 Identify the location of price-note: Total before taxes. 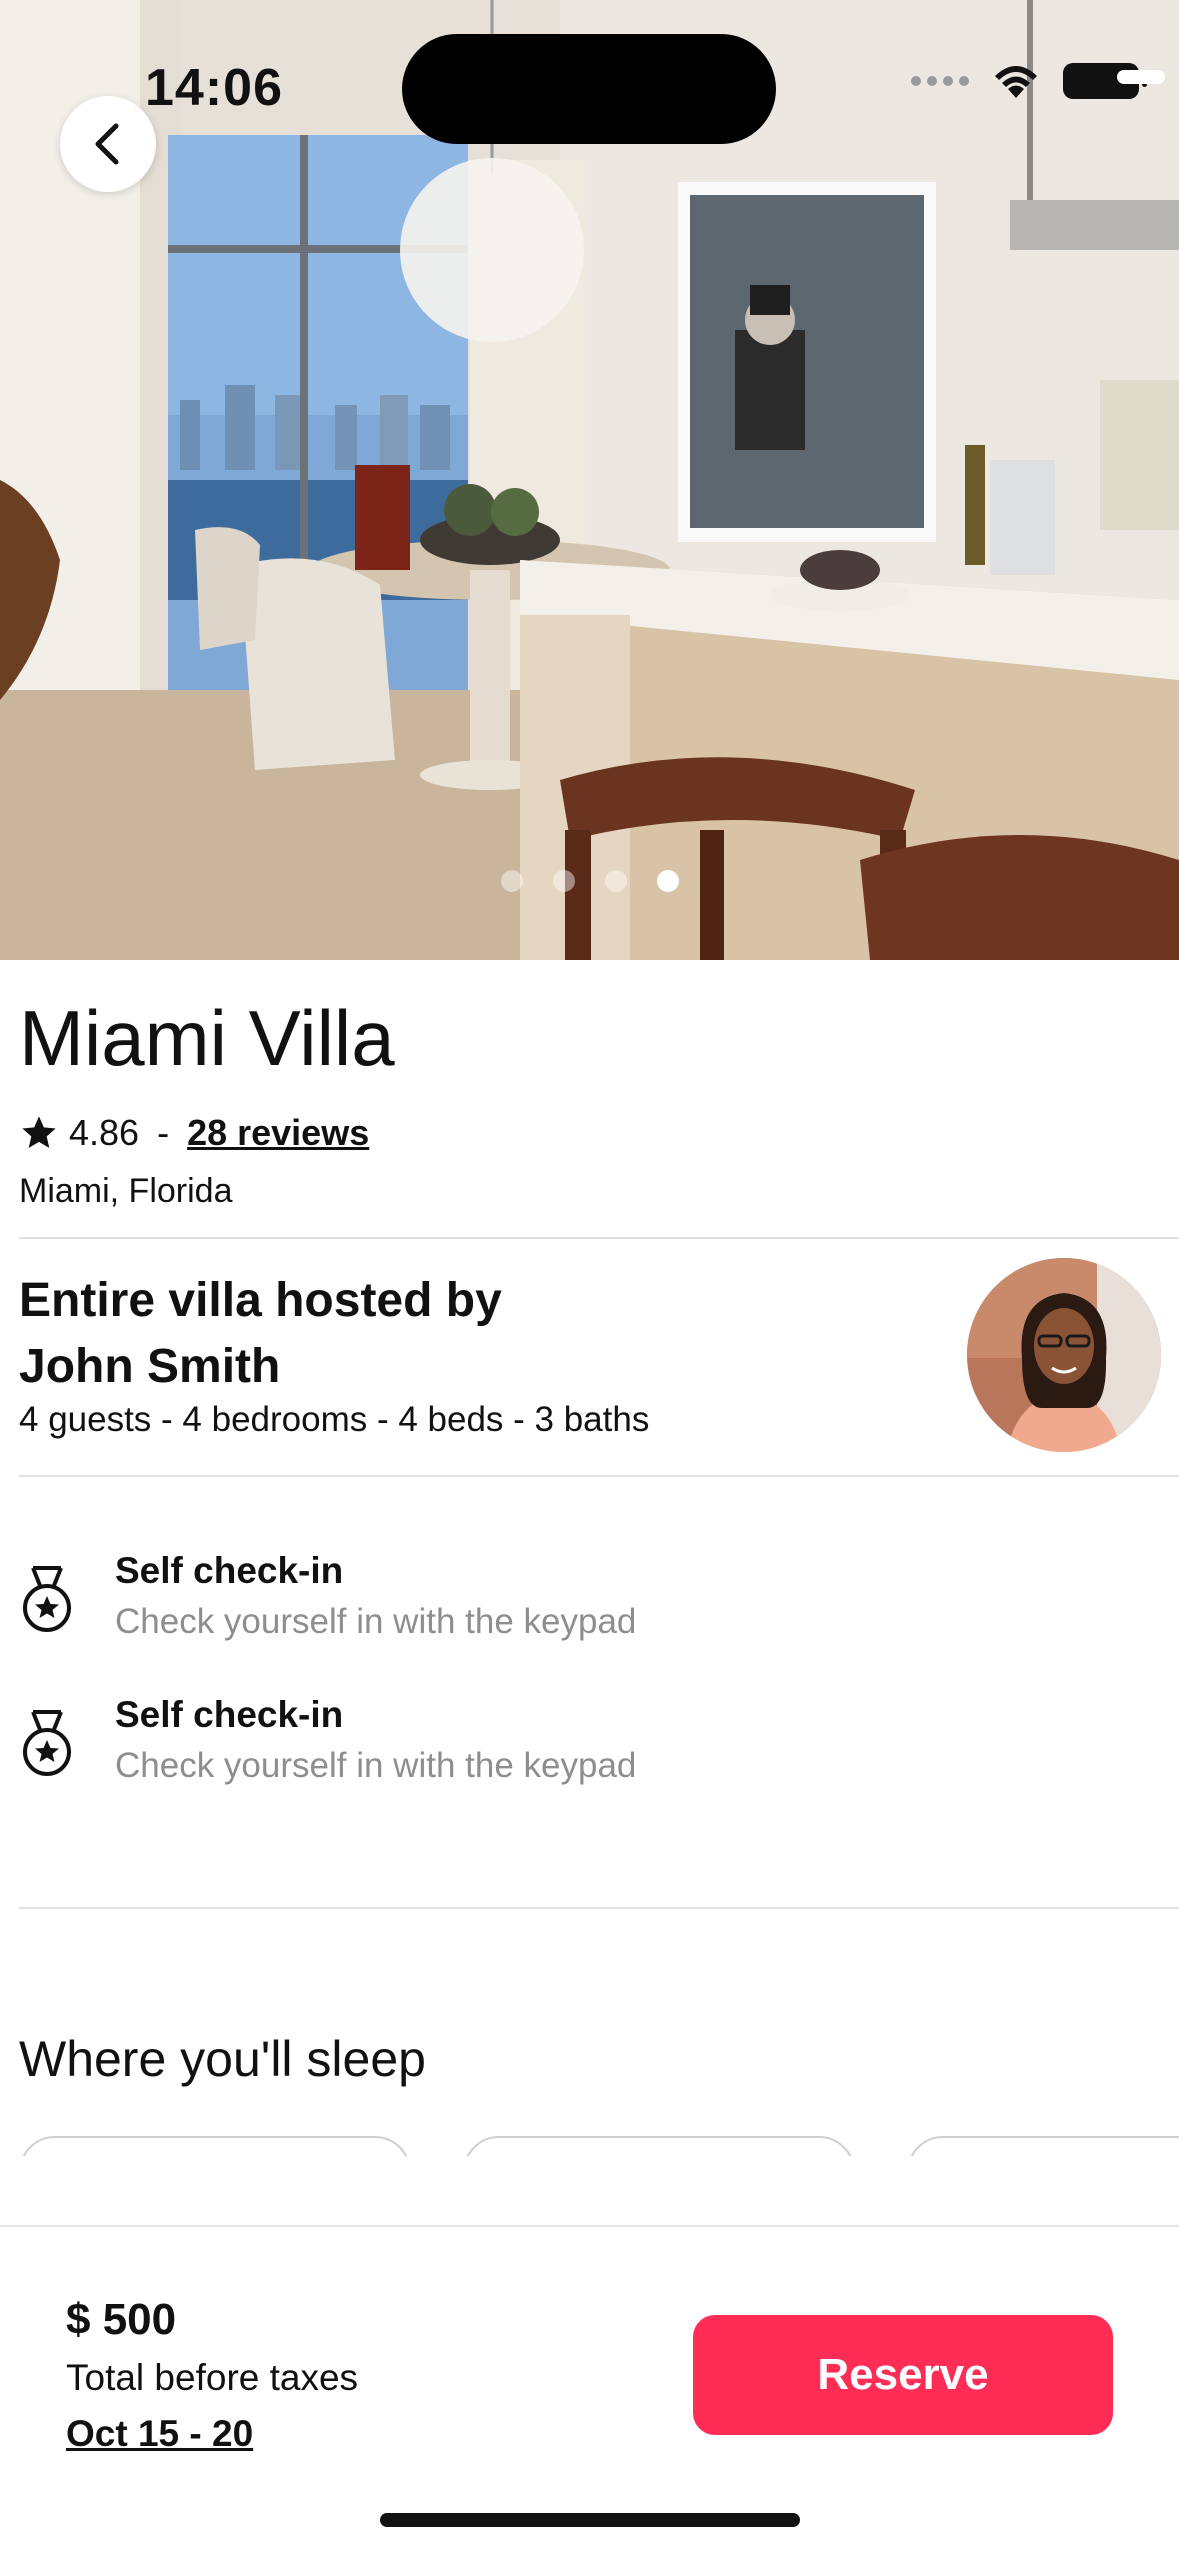
(212, 2377).